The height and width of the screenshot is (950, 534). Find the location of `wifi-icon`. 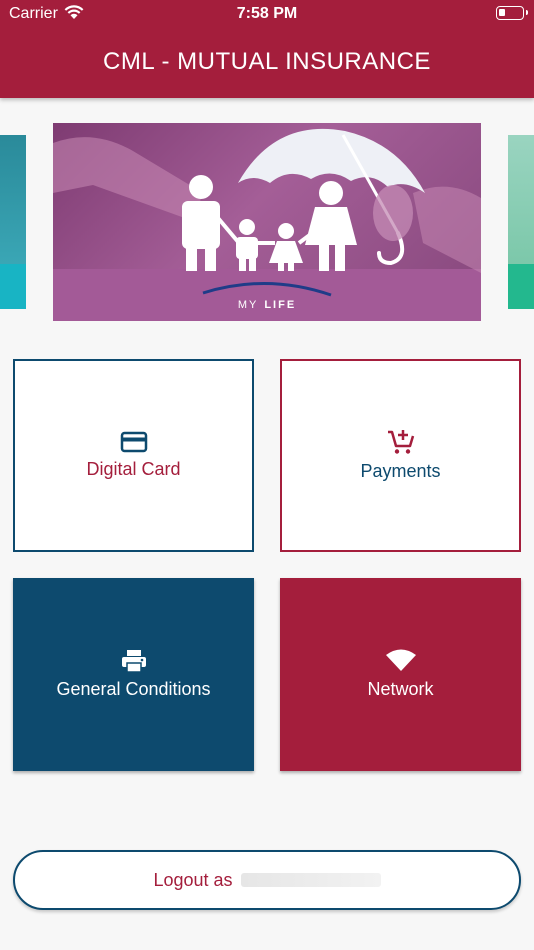

wifi-icon is located at coordinates (400, 660).